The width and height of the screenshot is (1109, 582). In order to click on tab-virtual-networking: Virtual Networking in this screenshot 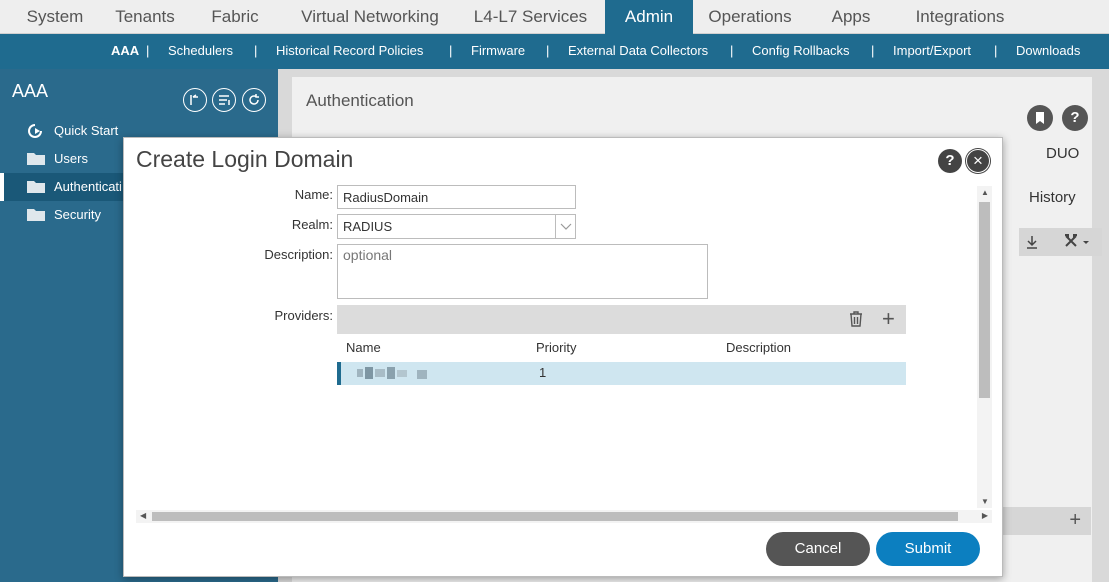, I will do `click(370, 17)`.